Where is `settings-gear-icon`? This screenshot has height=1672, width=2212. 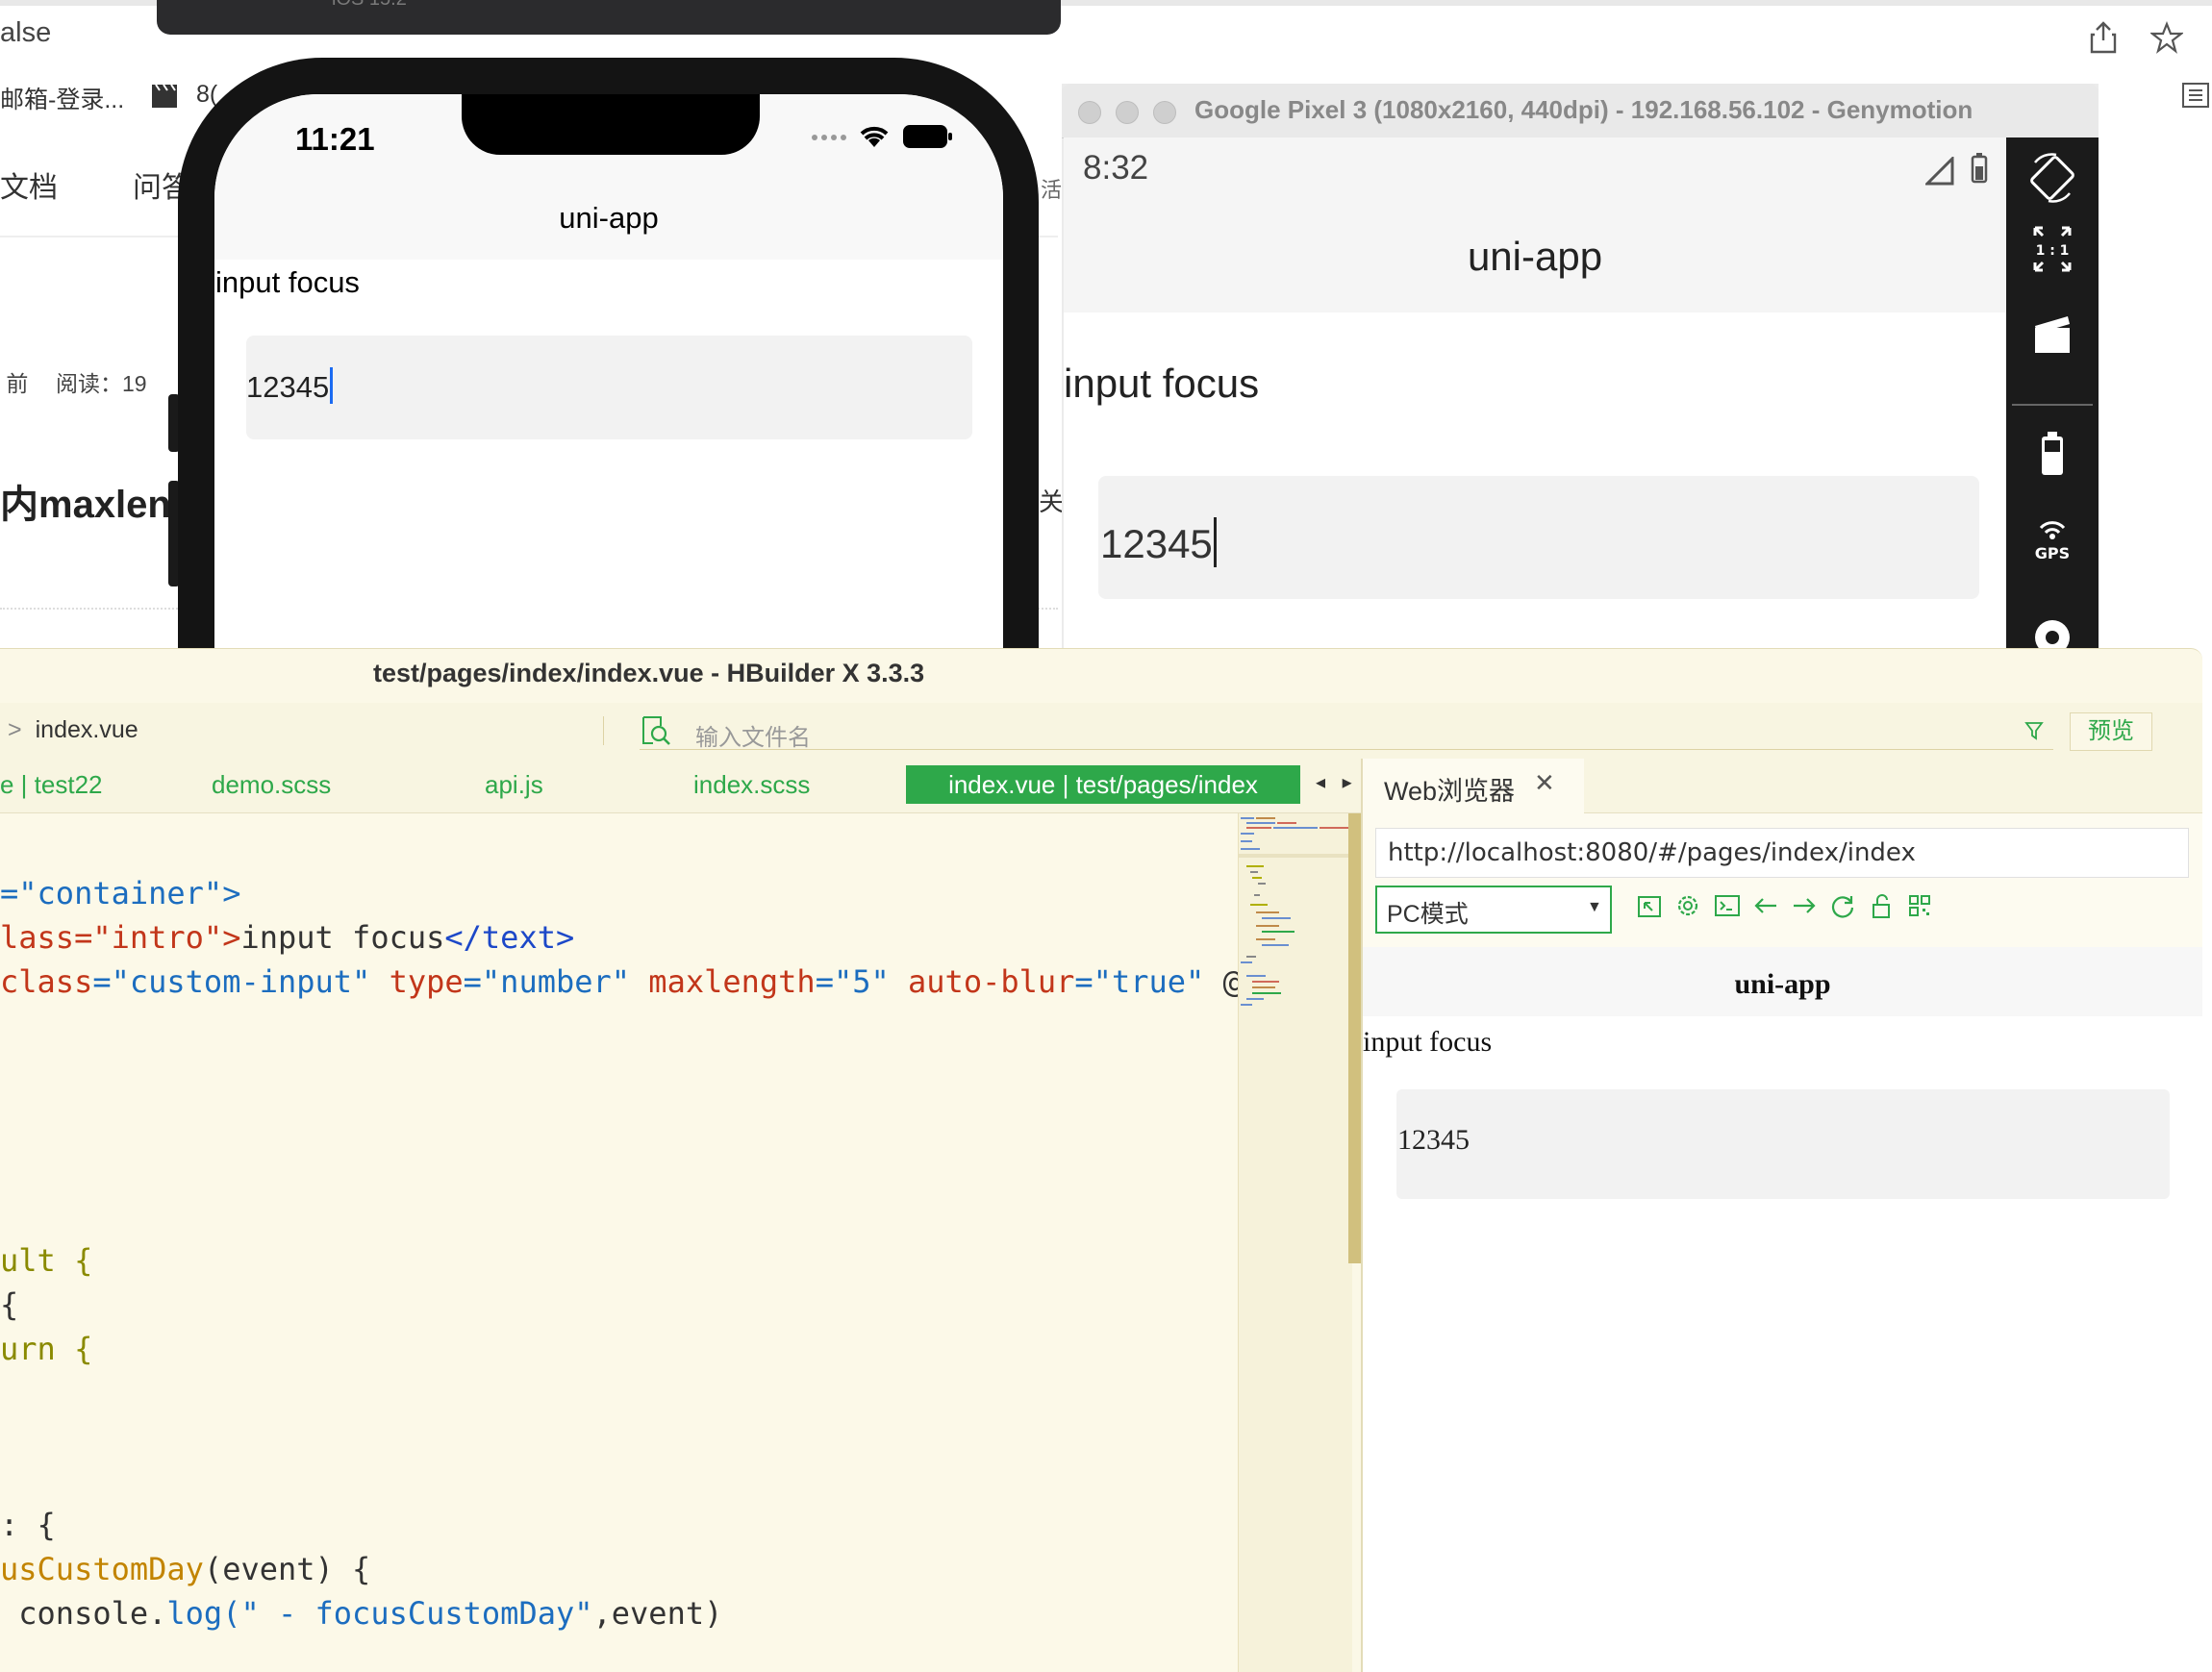 settings-gear-icon is located at coordinates (1687, 905).